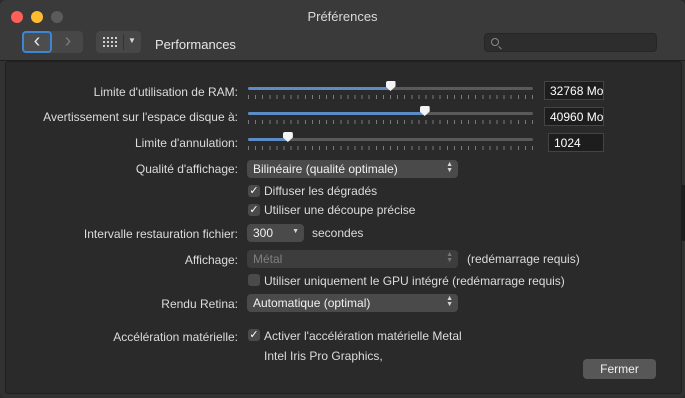 This screenshot has height=398, width=685. I want to click on file-recovery-label: Intervalle restauration fichier:, so click(160, 234).